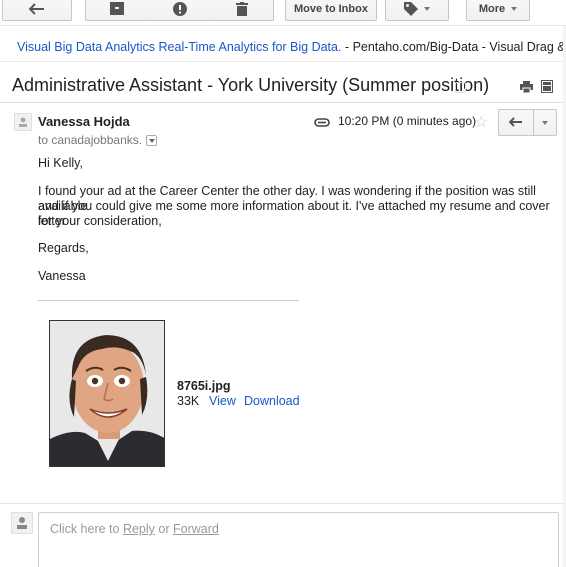  I want to click on more-label: More, so click(492, 8).